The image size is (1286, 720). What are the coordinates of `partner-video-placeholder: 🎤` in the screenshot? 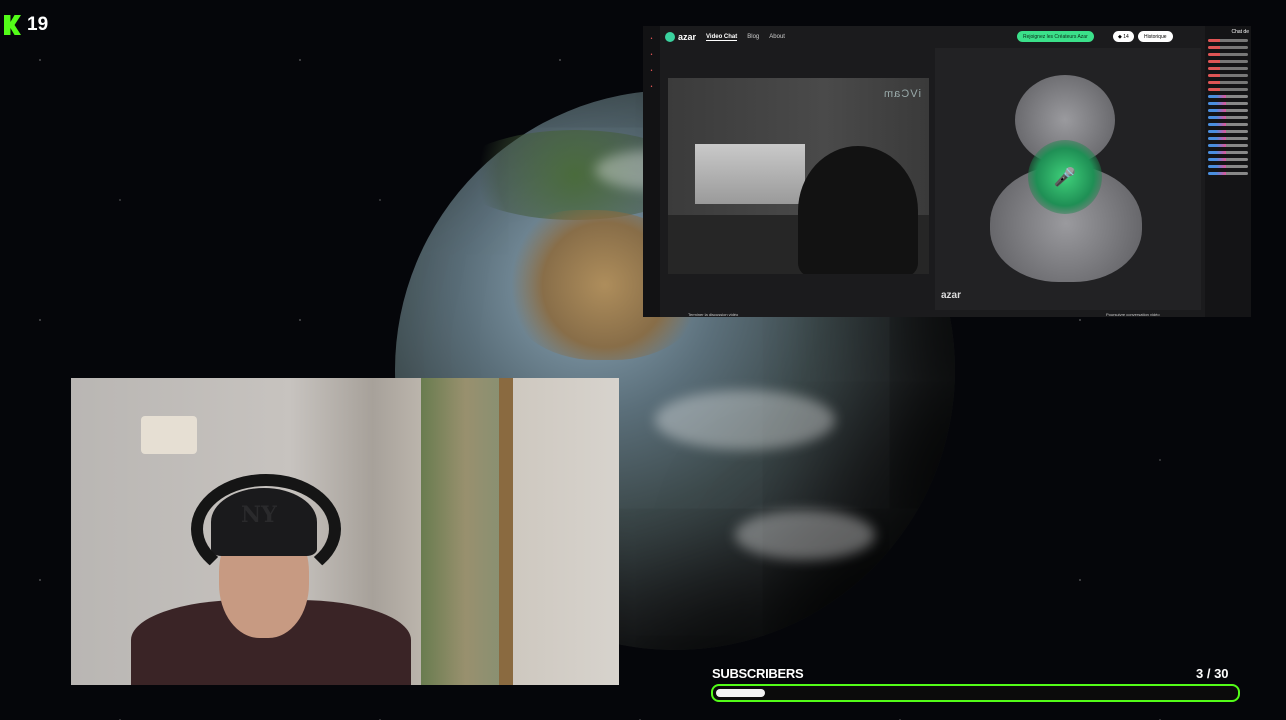 It's located at (1068, 179).